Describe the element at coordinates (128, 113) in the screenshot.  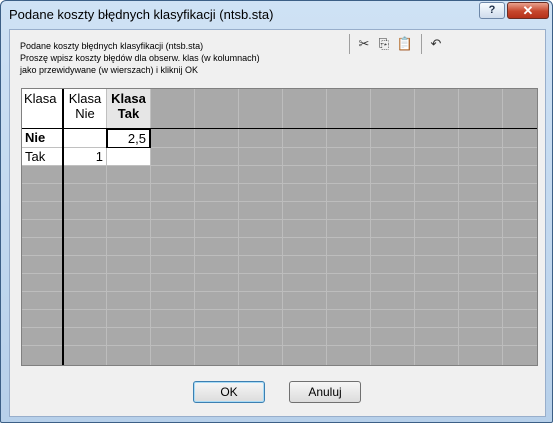
I see `column-header-line2: Tak` at that location.